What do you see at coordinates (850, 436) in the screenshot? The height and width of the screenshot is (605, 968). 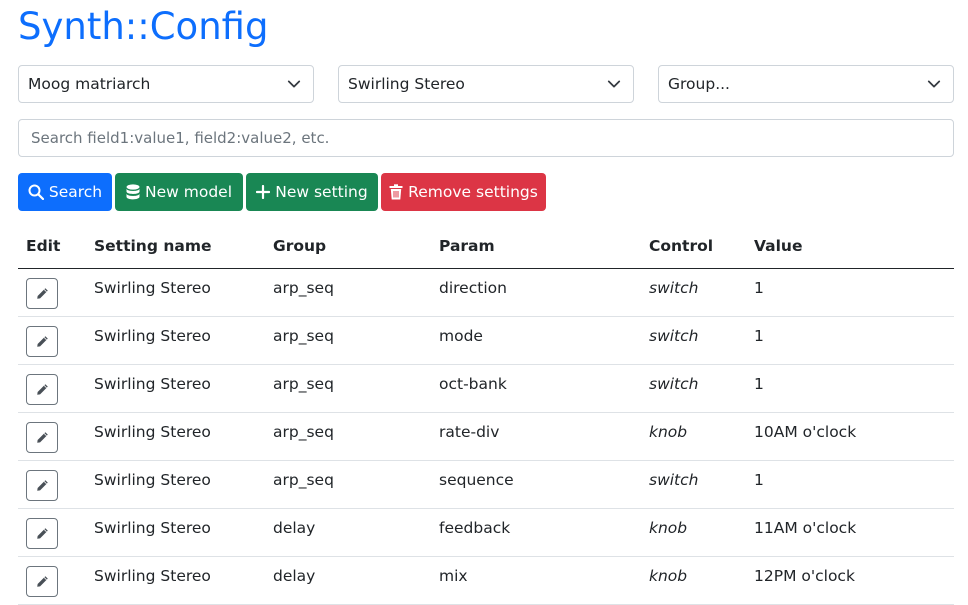 I see `cell-value: 10AM o'clock` at bounding box center [850, 436].